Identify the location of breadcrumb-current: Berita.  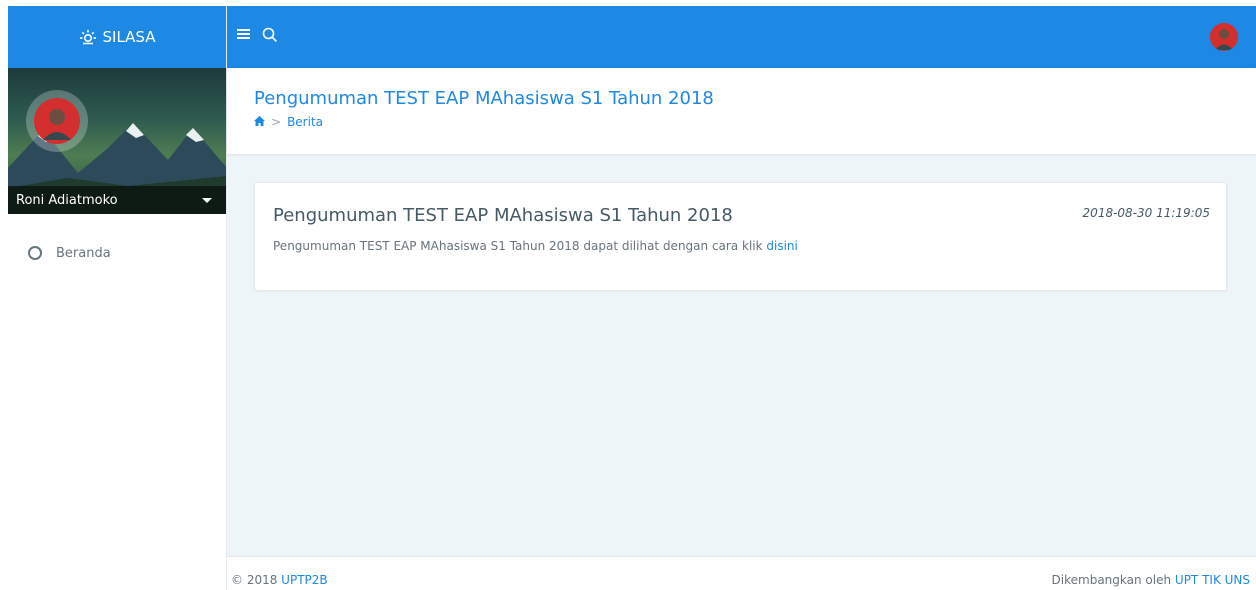
(305, 122).